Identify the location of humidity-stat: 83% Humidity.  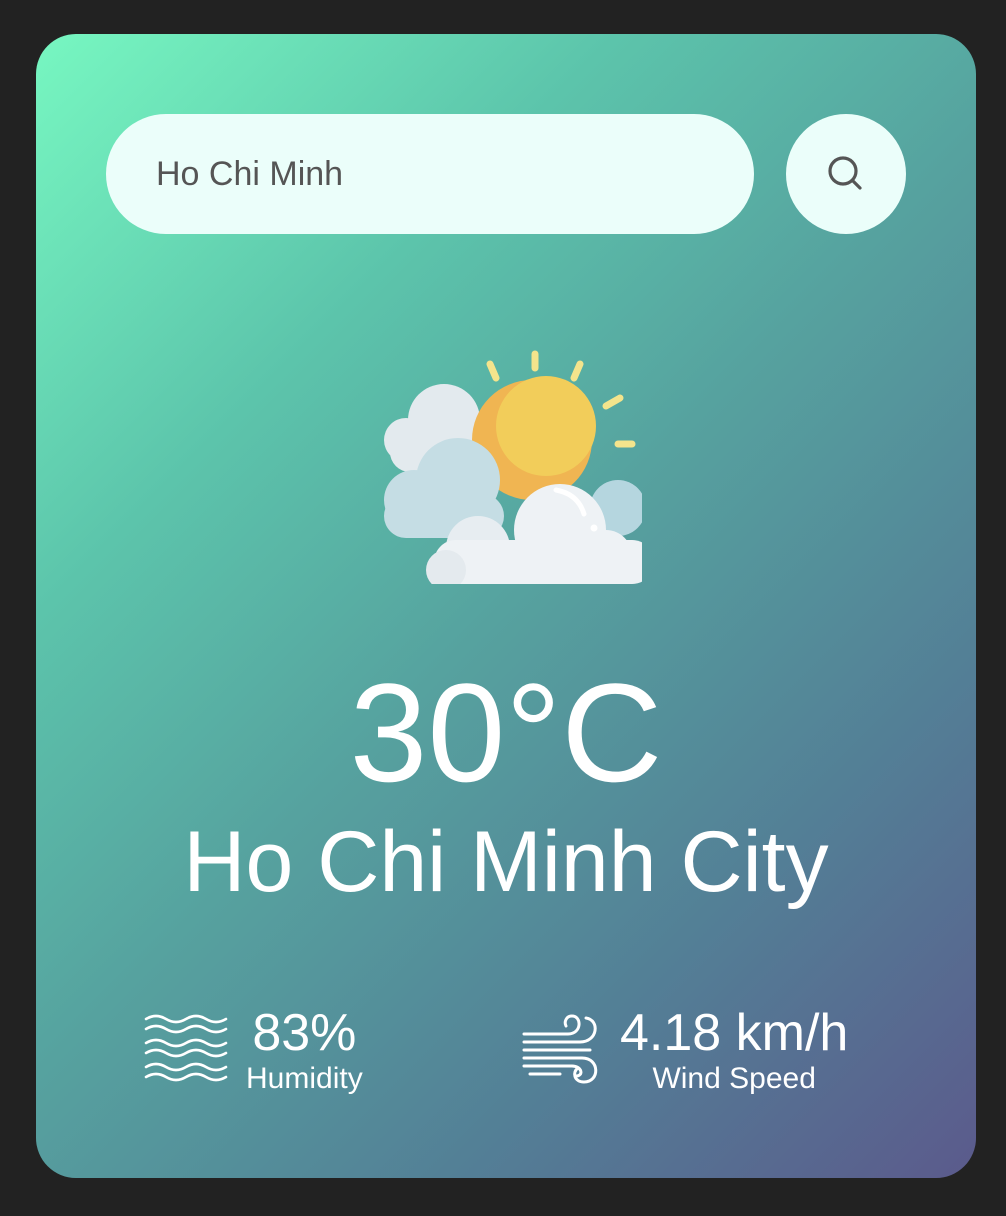
(253, 1050).